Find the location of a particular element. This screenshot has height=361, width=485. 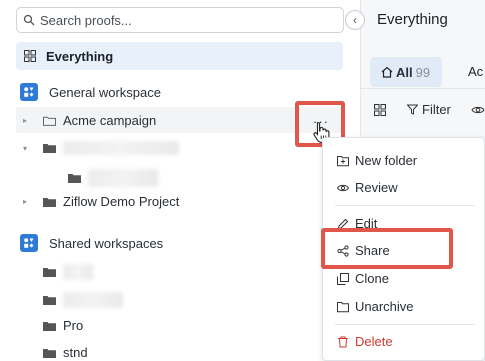

menu-item-unarchive: Unarchive is located at coordinates (375, 306).